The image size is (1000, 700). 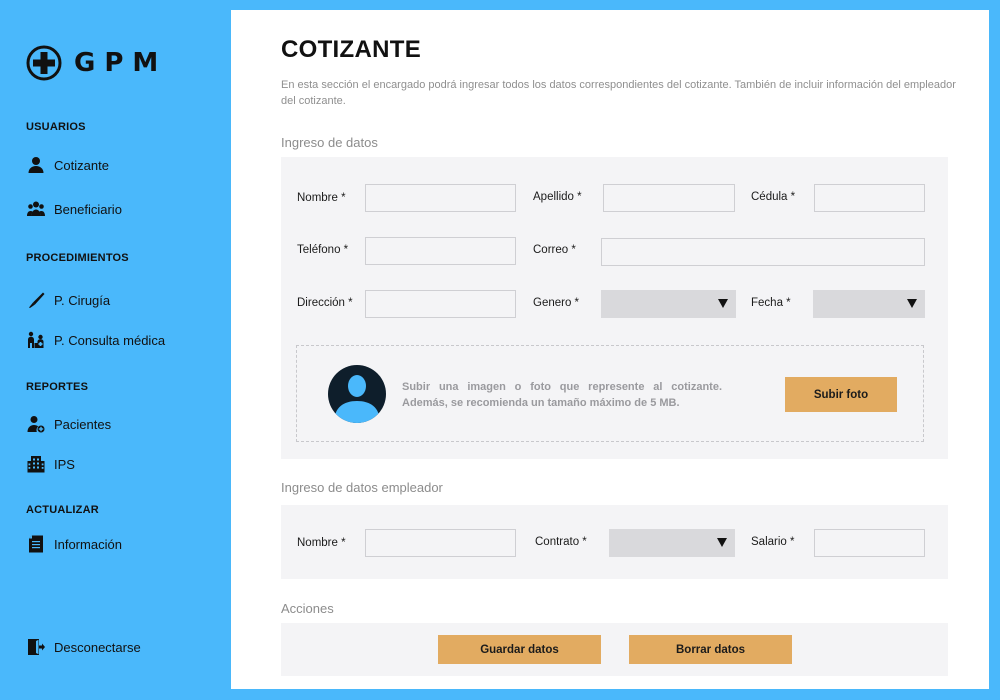 I want to click on fecha-label: Fecha *, so click(x=771, y=303).